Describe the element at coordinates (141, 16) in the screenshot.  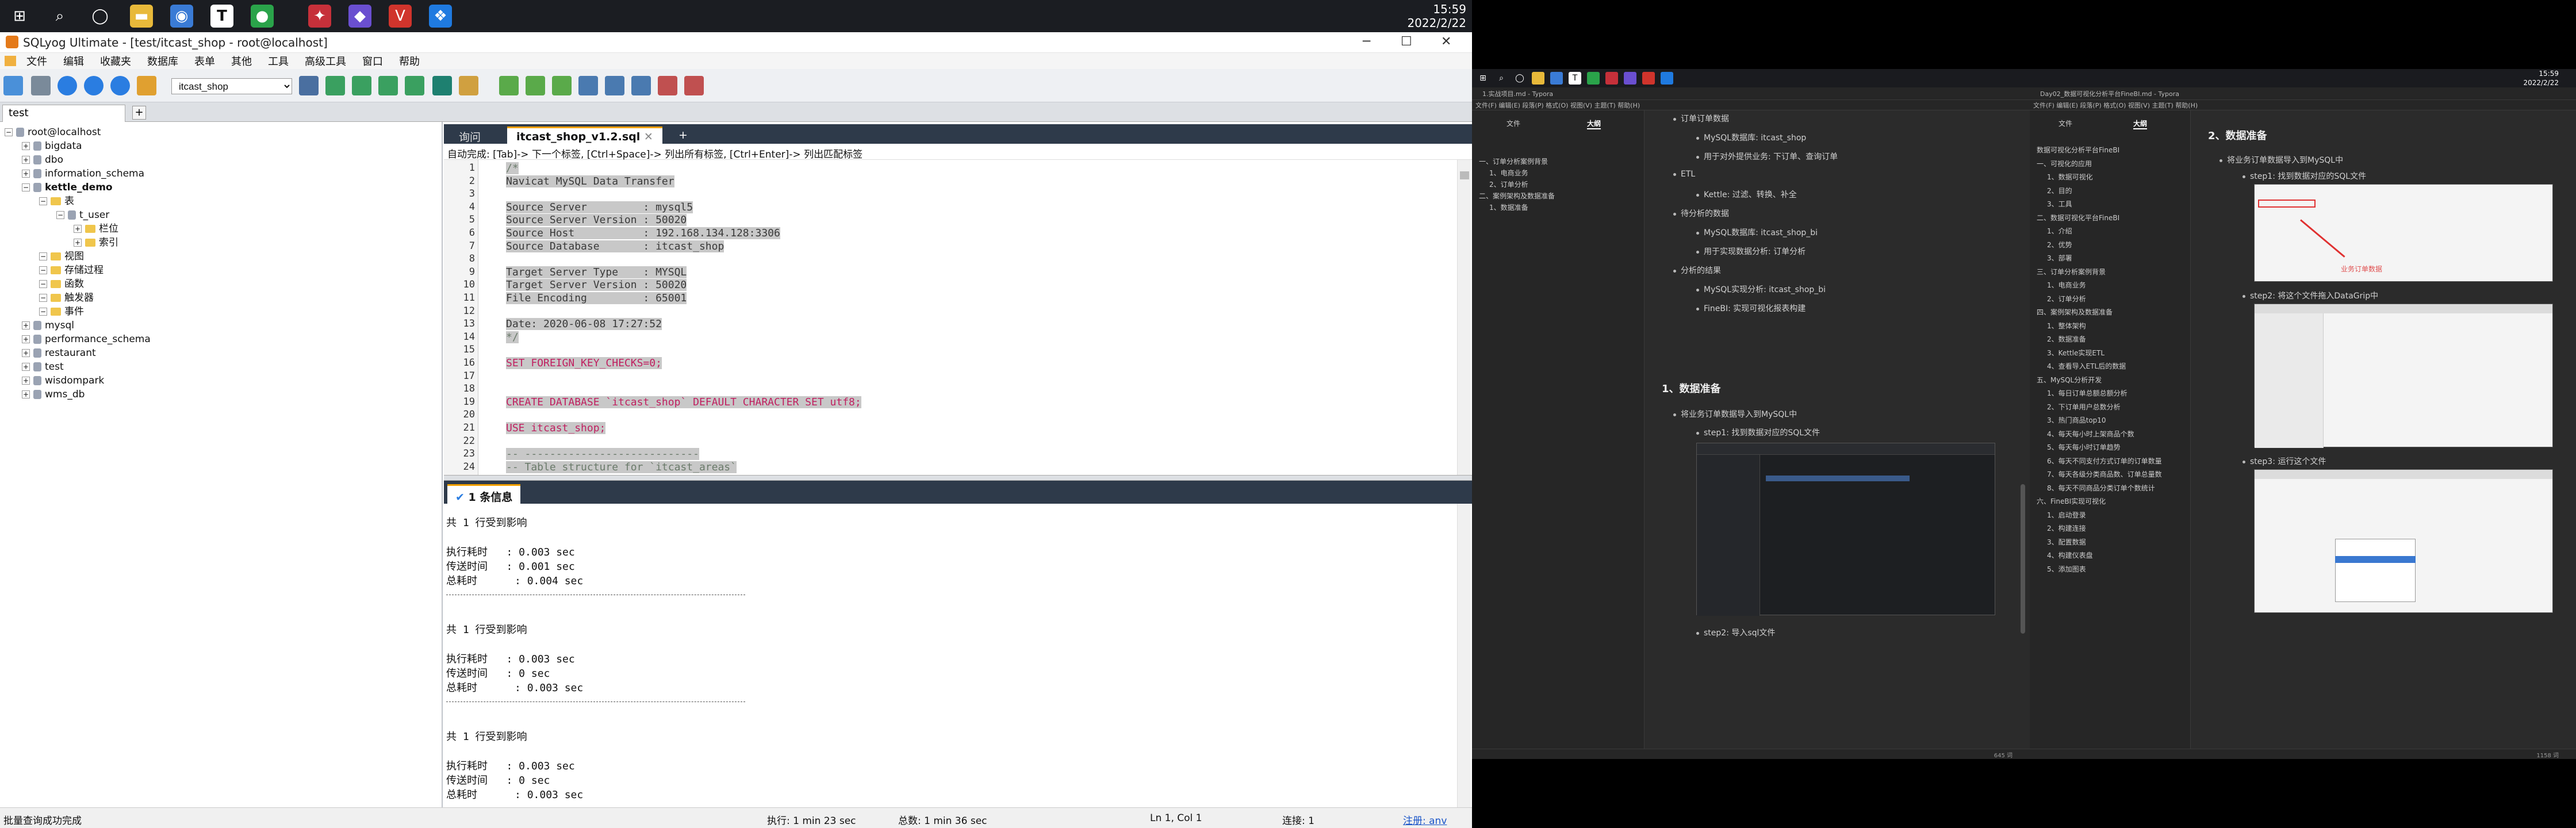
I see `file-explorer-icon: ▬` at that location.